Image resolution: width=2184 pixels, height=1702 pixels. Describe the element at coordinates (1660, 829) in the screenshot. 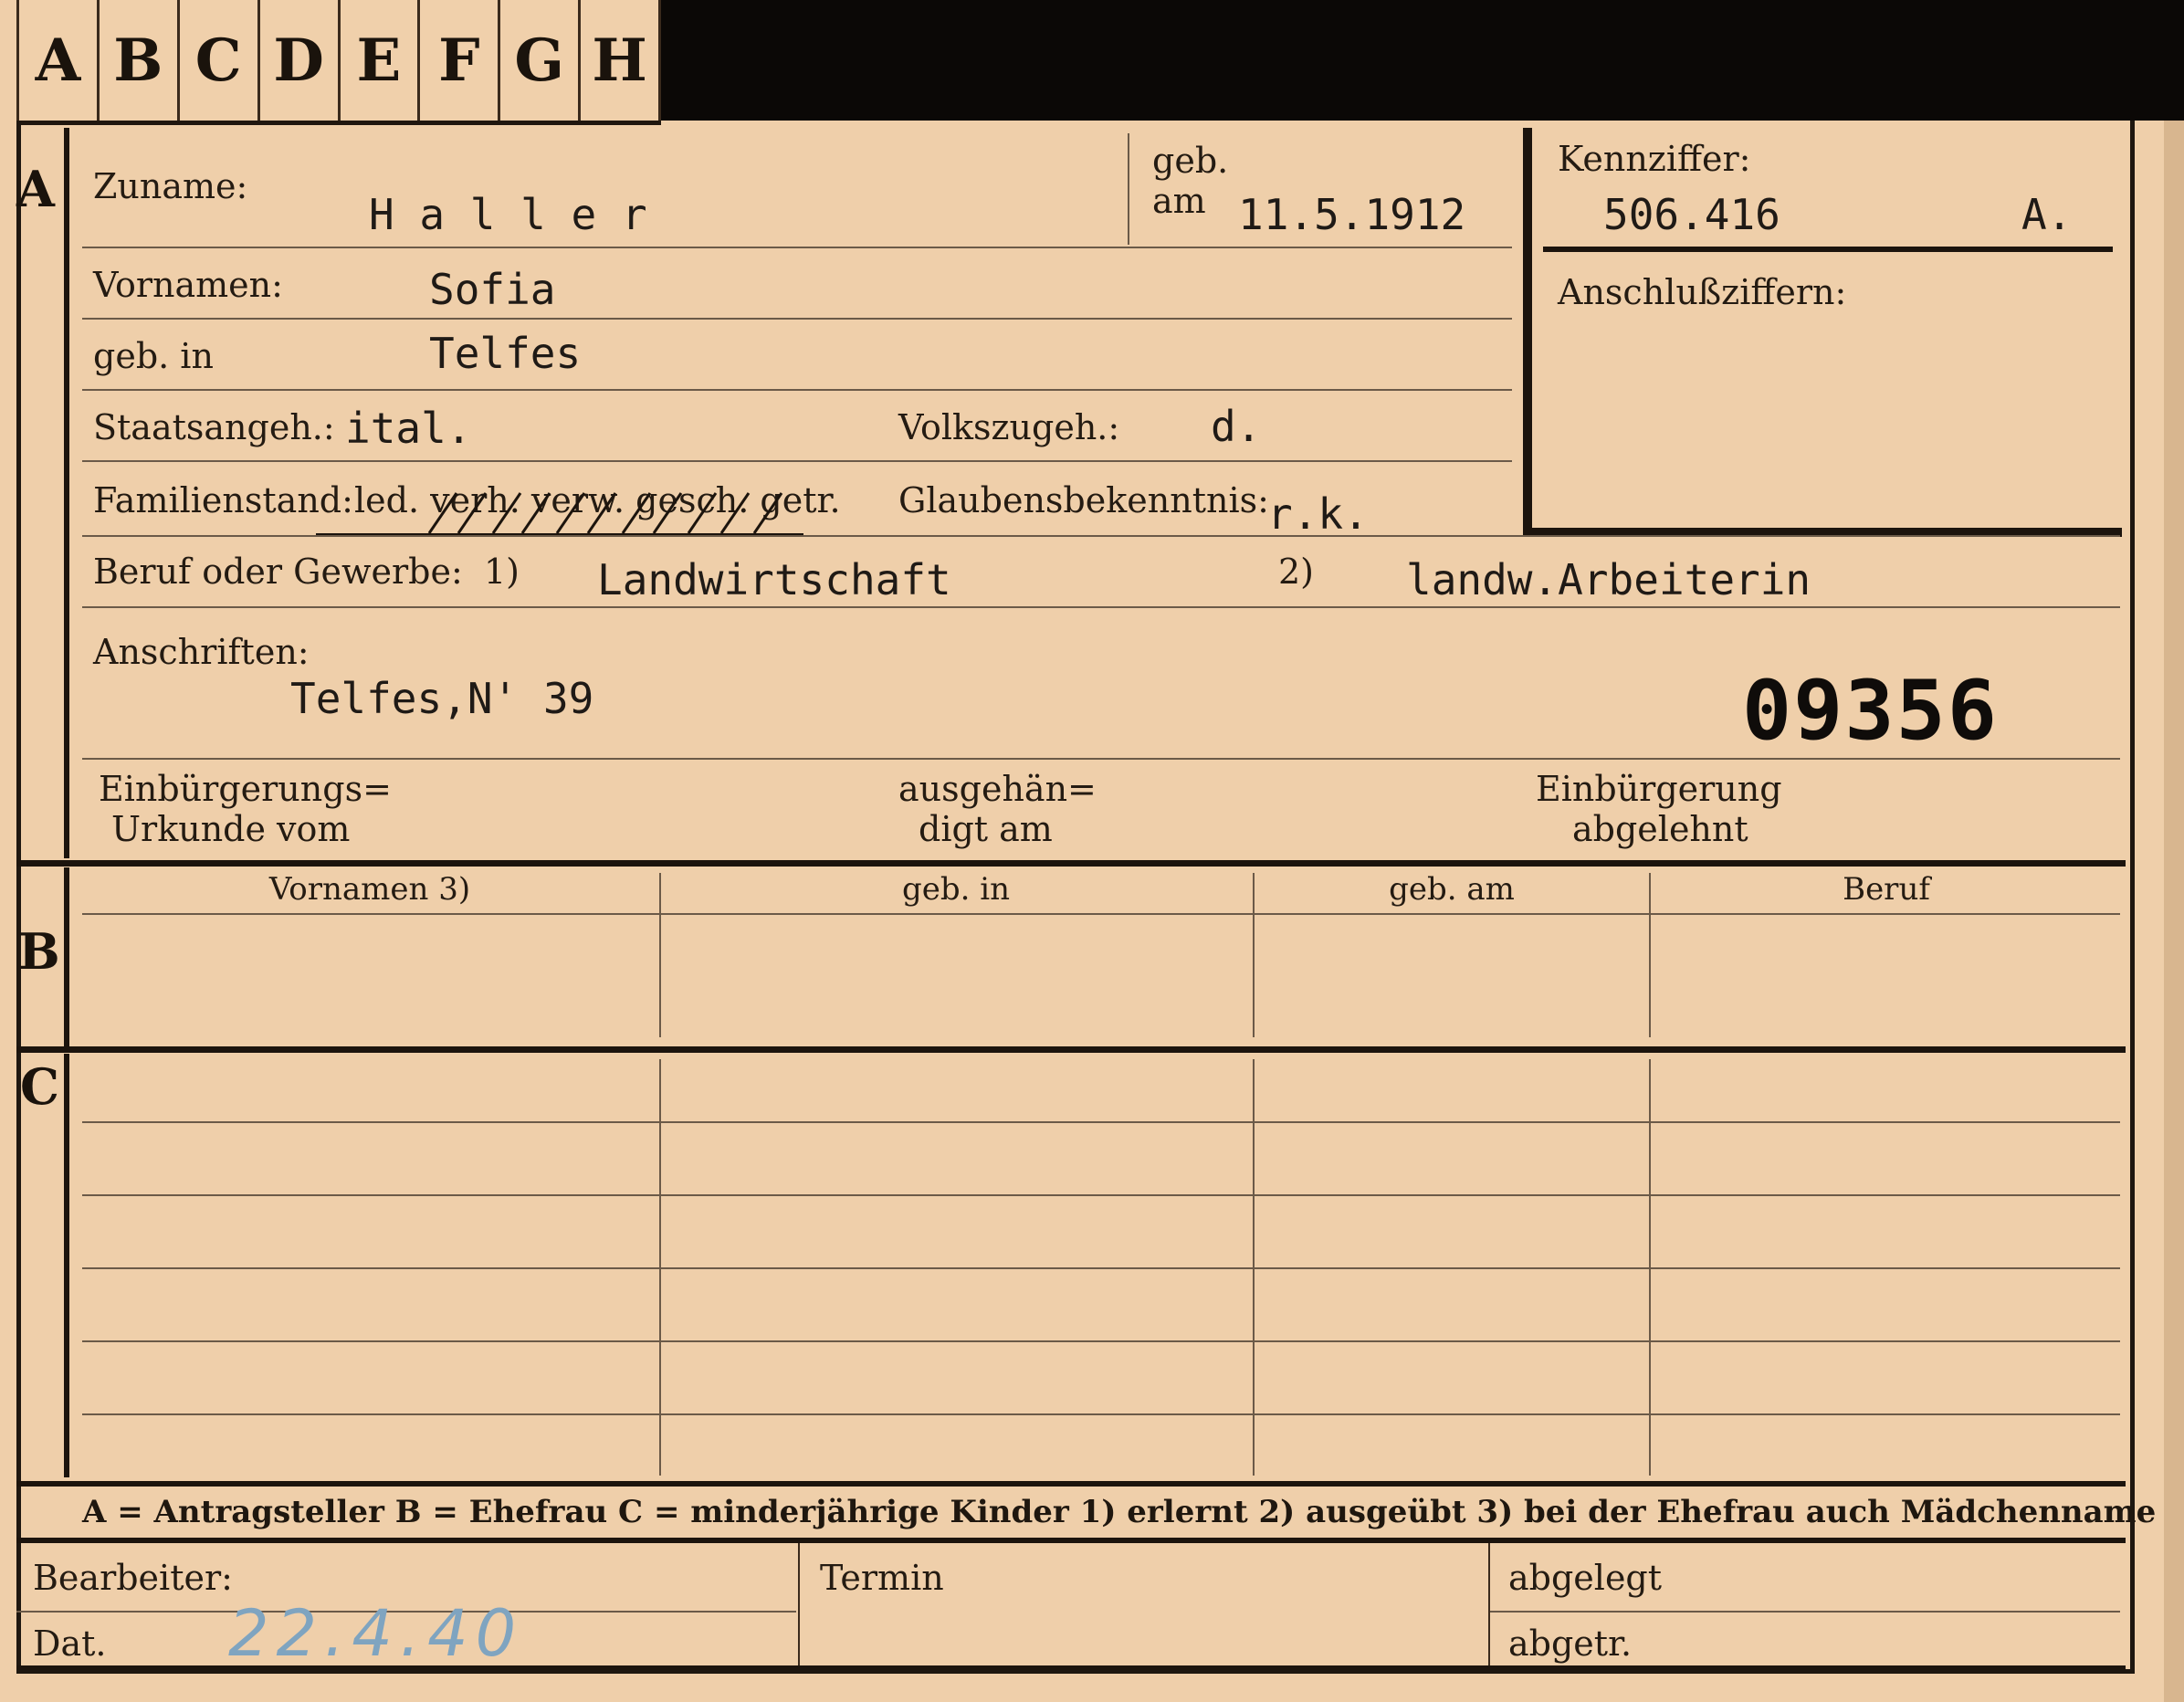

I see `abgelehnt-label-2: abgelehnt` at that location.